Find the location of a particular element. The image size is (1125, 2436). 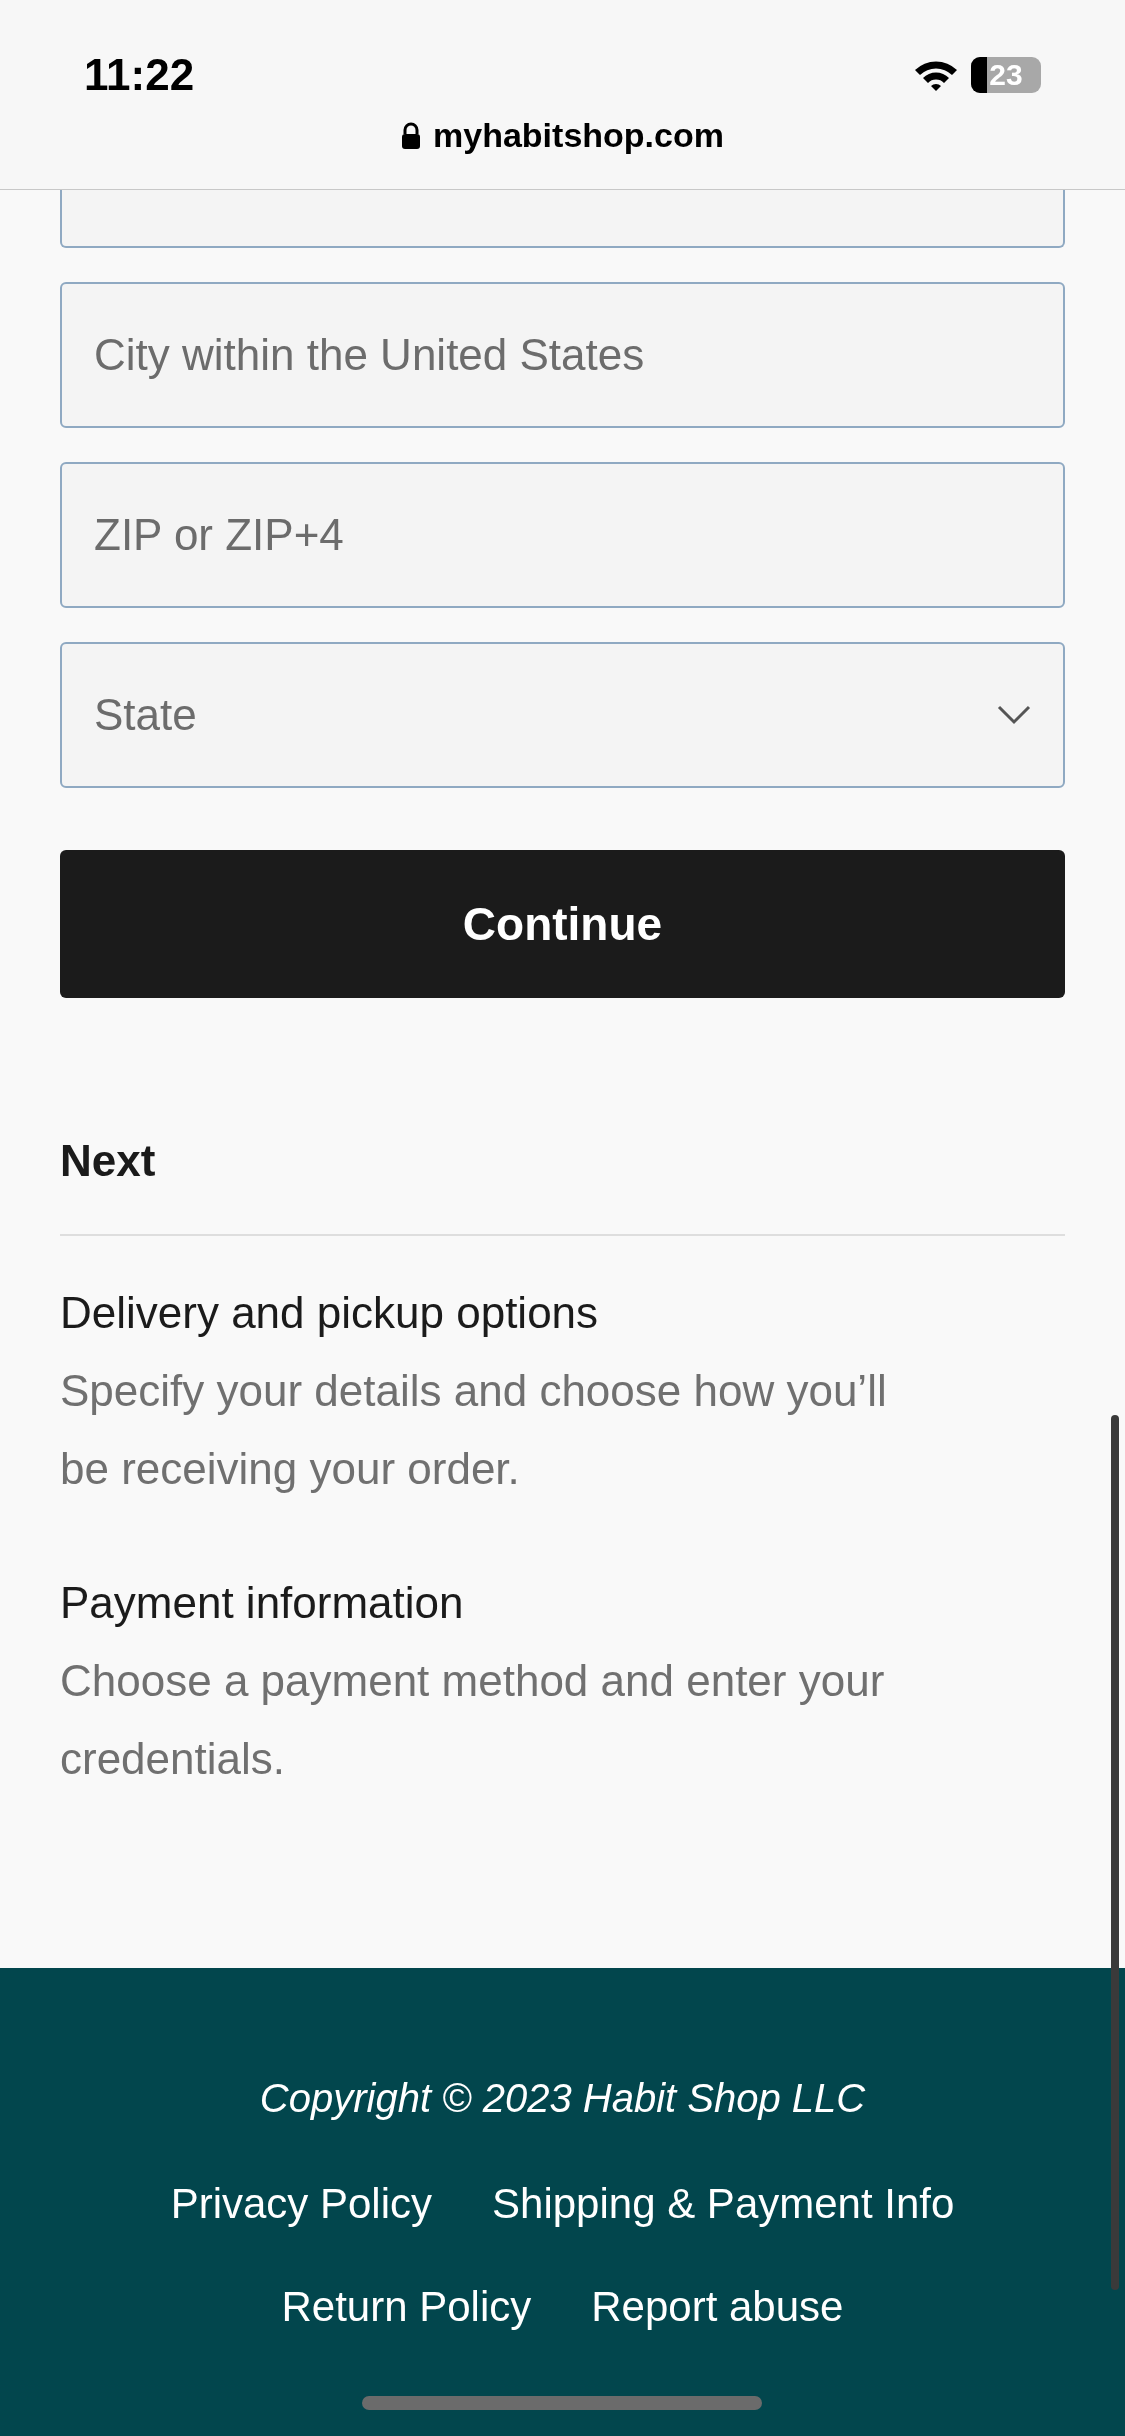

input-field: ZIP or ZIP+4 is located at coordinates (562, 535).